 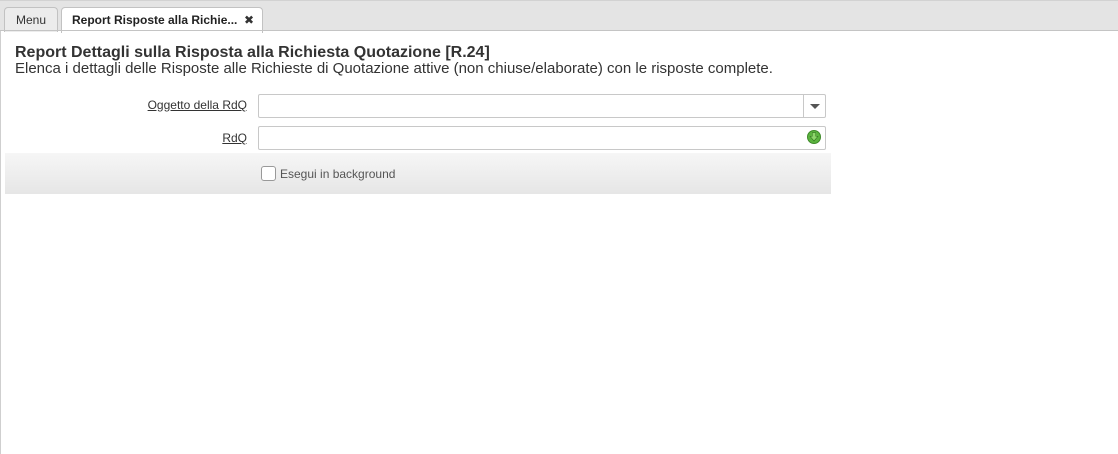 I want to click on run-in-background-checkbox, so click(x=268, y=173).